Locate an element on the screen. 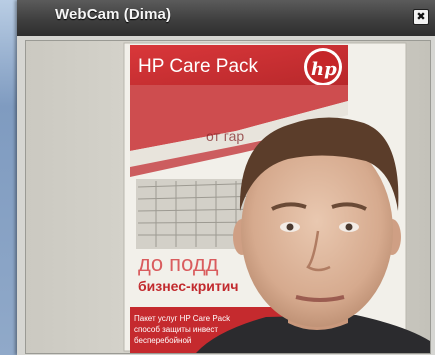 Image resolution: width=435 pixels, height=355 pixels. close-icon: ✖ is located at coordinates (421, 17).